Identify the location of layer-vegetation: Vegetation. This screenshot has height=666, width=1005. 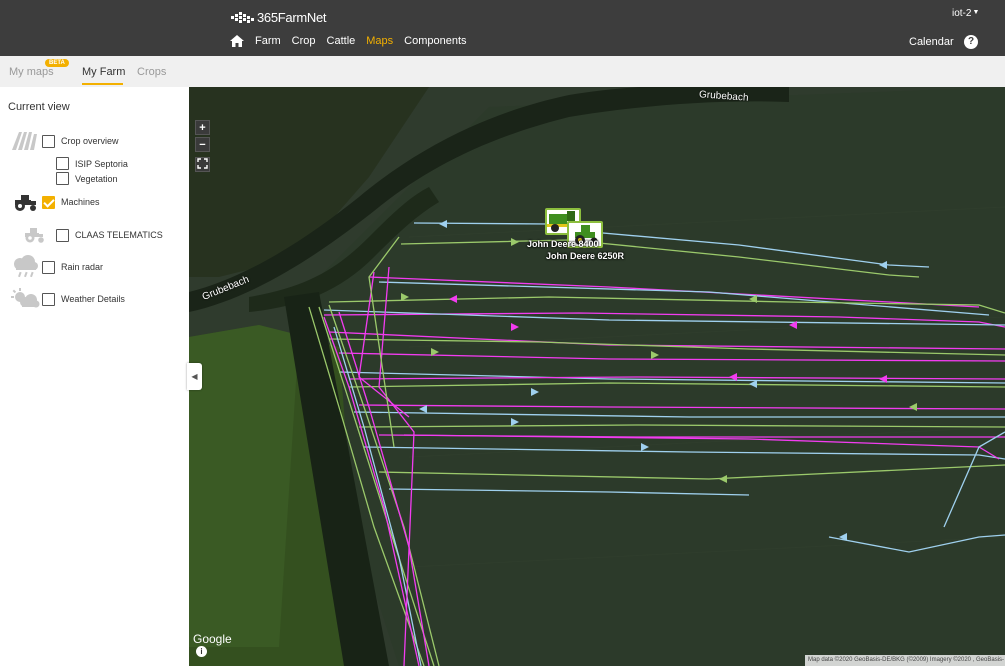
(87, 178).